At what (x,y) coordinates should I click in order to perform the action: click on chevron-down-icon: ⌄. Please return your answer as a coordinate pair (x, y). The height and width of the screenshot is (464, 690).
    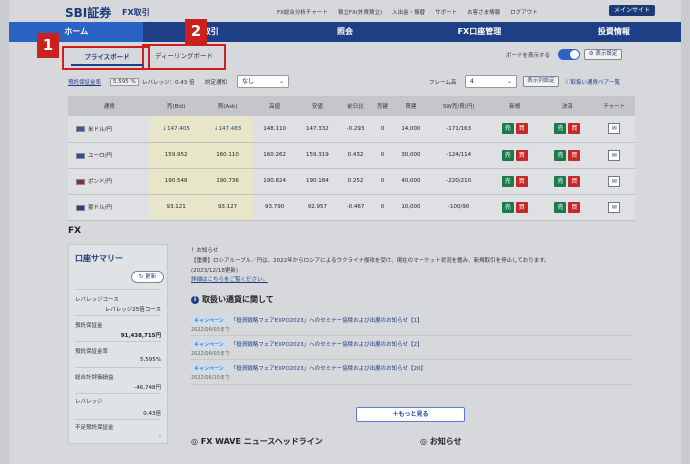
    Looking at the image, I should click on (509, 81).